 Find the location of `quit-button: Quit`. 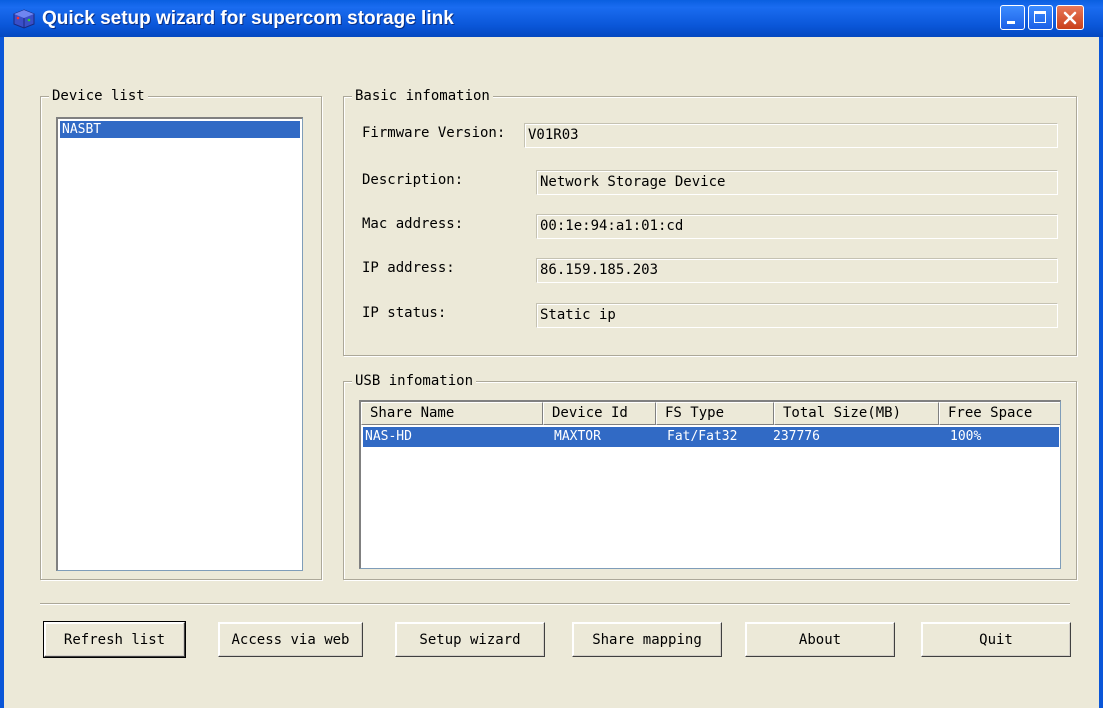

quit-button: Quit is located at coordinates (996, 639).